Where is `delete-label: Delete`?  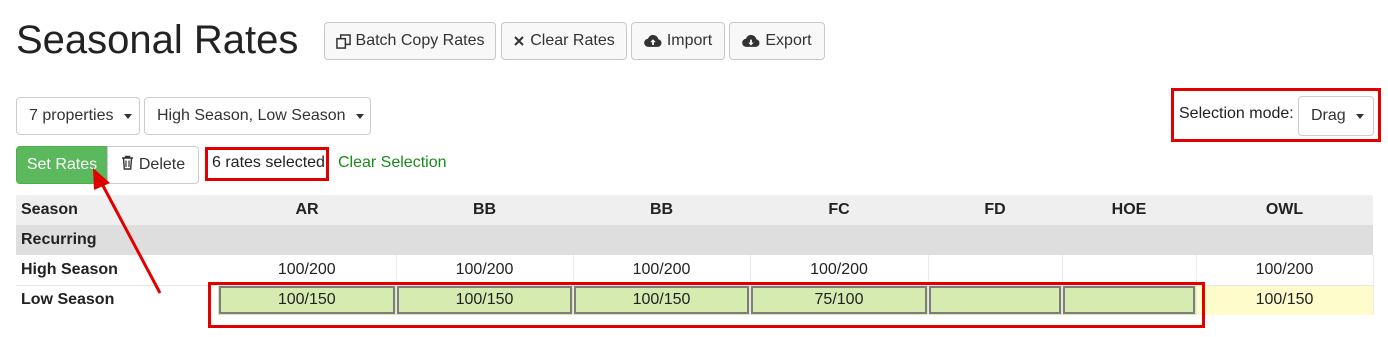
delete-label: Delete is located at coordinates (162, 164).